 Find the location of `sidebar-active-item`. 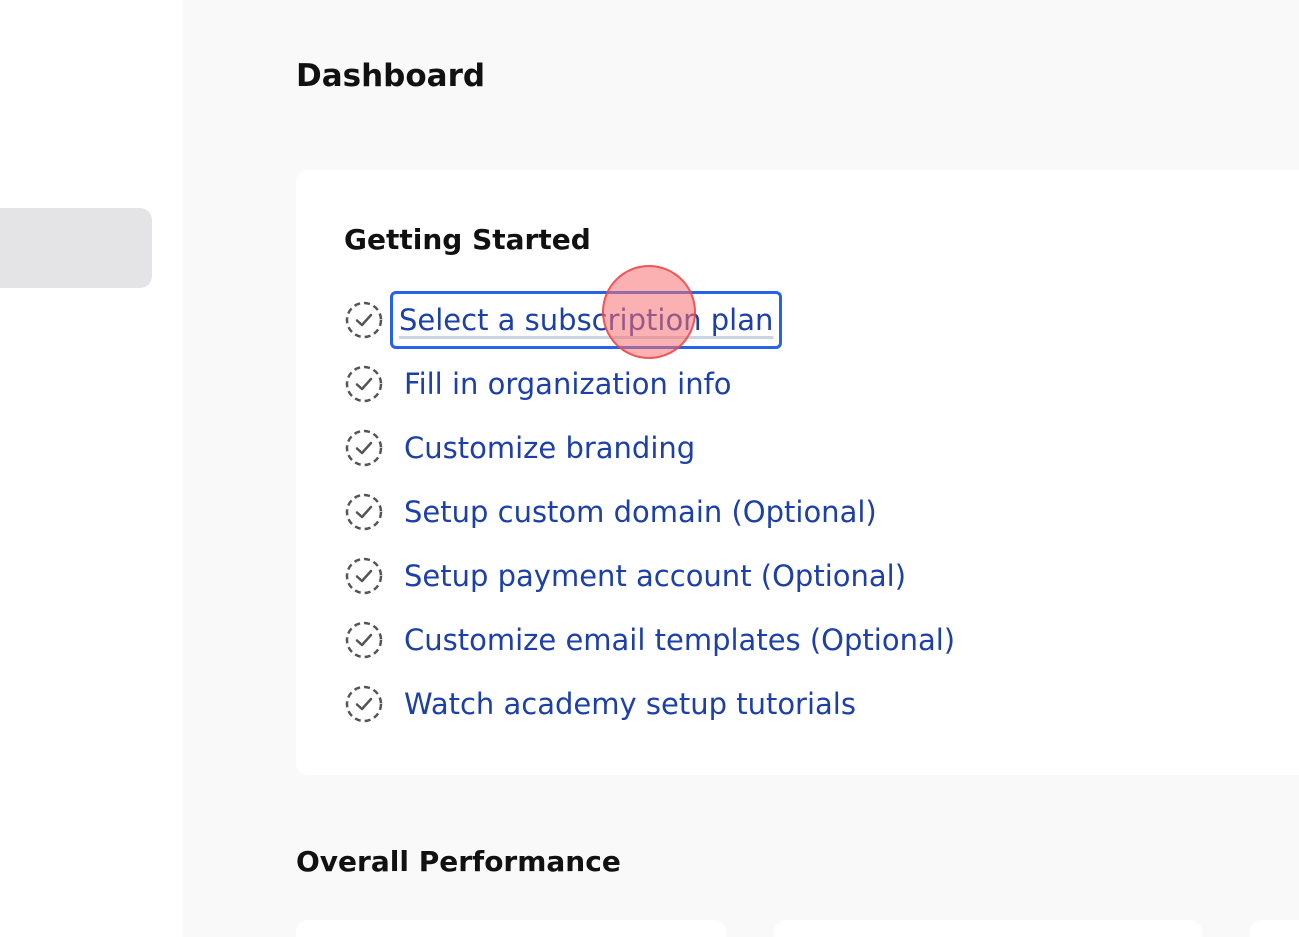

sidebar-active-item is located at coordinates (76, 248).